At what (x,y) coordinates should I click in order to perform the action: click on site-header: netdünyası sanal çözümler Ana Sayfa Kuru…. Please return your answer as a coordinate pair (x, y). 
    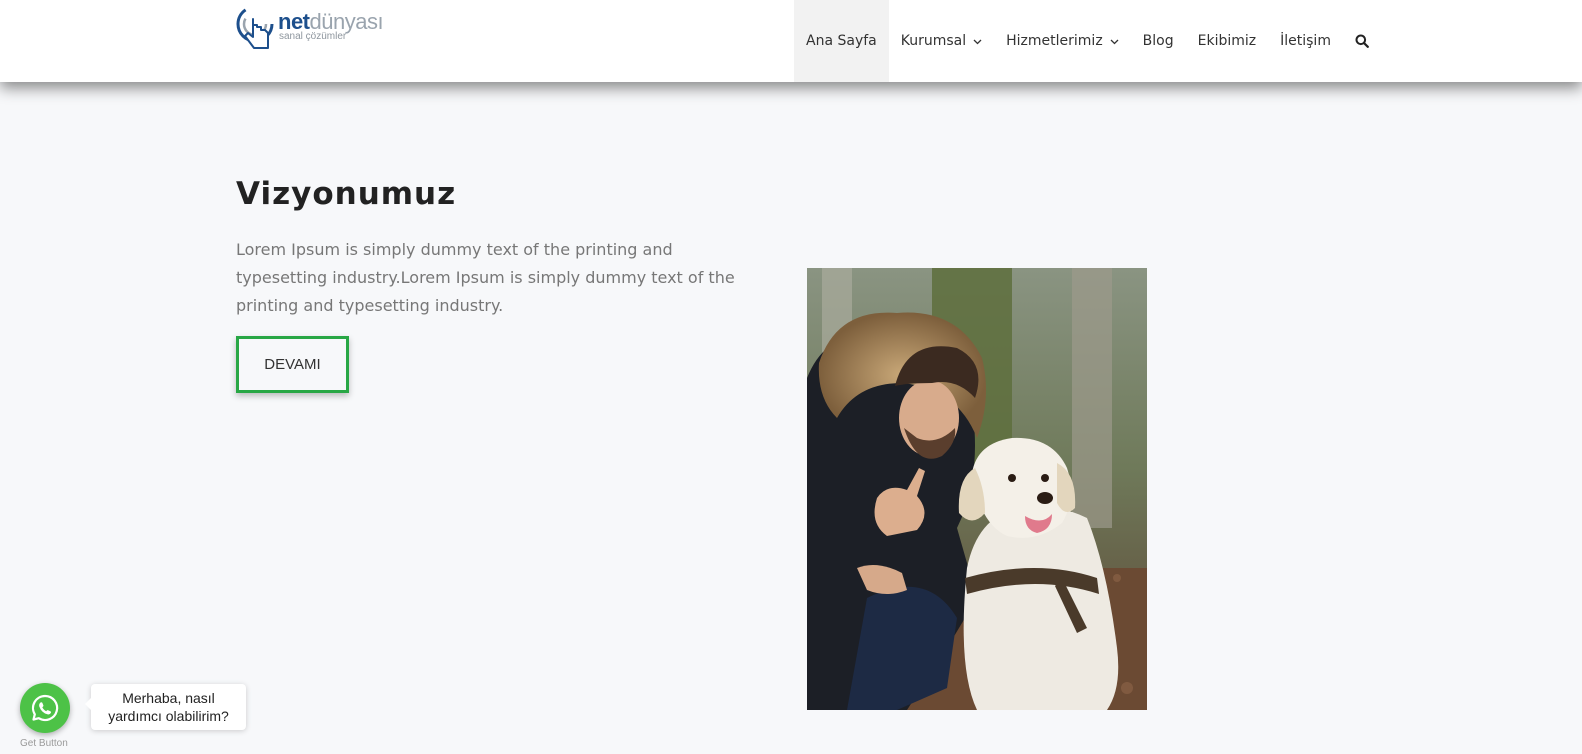
    Looking at the image, I should click on (791, 41).